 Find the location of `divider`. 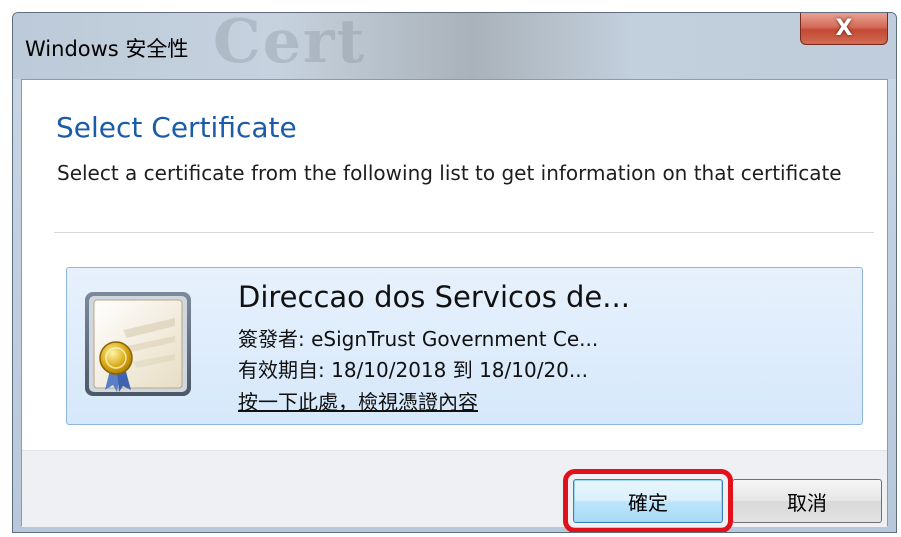

divider is located at coordinates (464, 232).